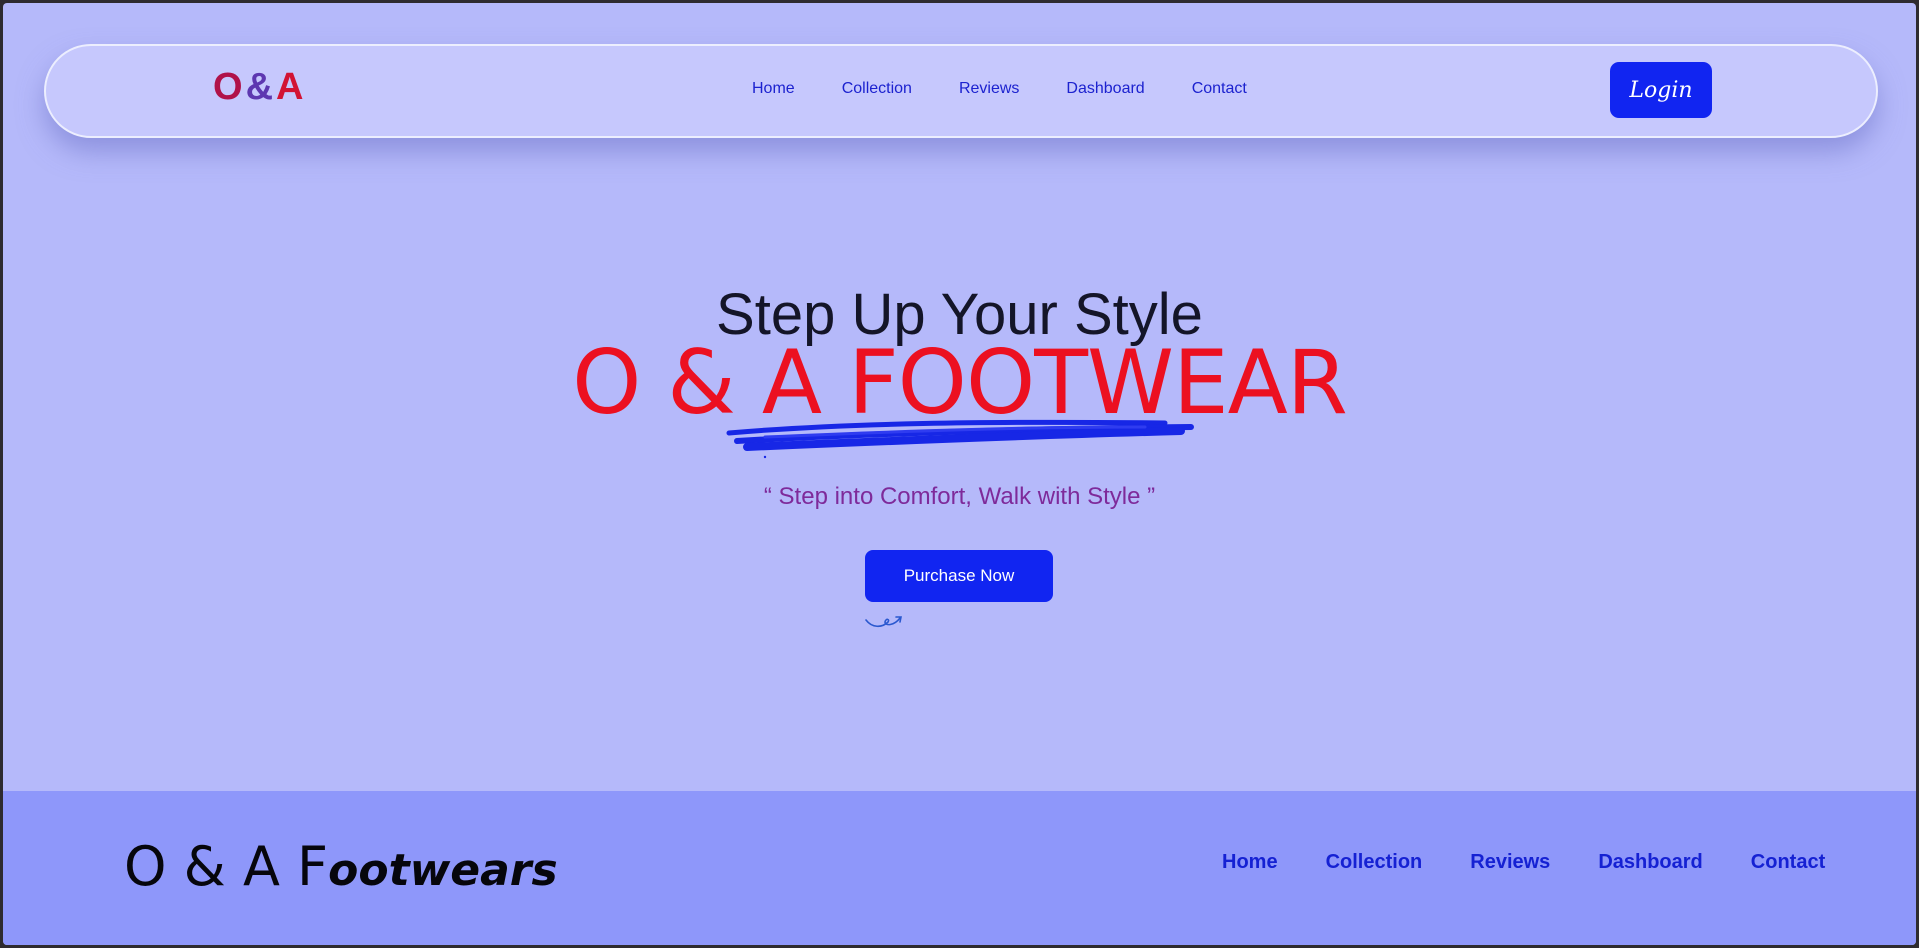 The height and width of the screenshot is (948, 1919). I want to click on underline-scribble-icon, so click(960, 439).